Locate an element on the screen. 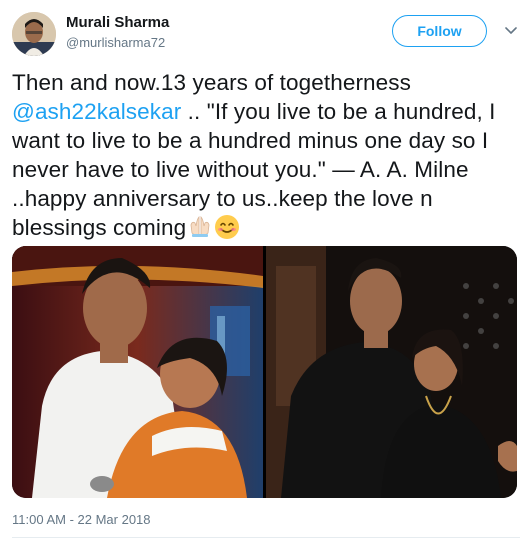 The width and height of the screenshot is (532, 543). author-name: Murali Sharma is located at coordinates (117, 22).